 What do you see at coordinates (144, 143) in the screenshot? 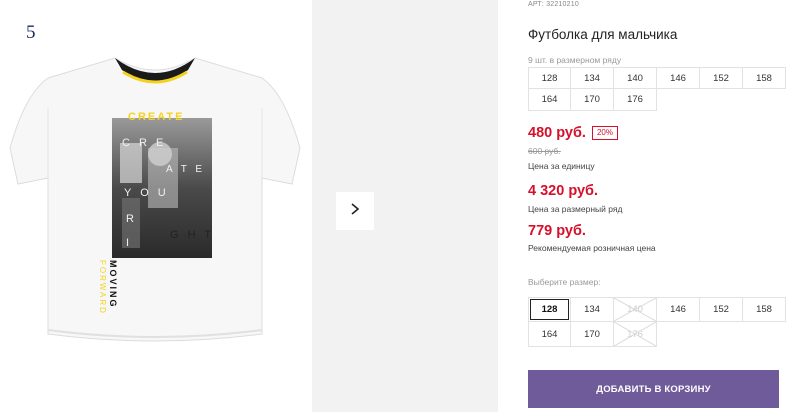
I see `print-word-cre: C R E` at bounding box center [144, 143].